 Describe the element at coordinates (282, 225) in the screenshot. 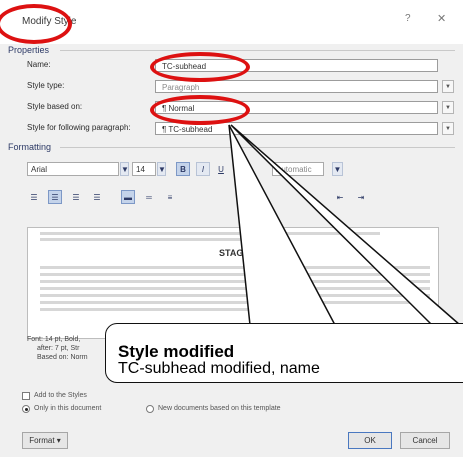

I see `callout-pointer-left` at that location.